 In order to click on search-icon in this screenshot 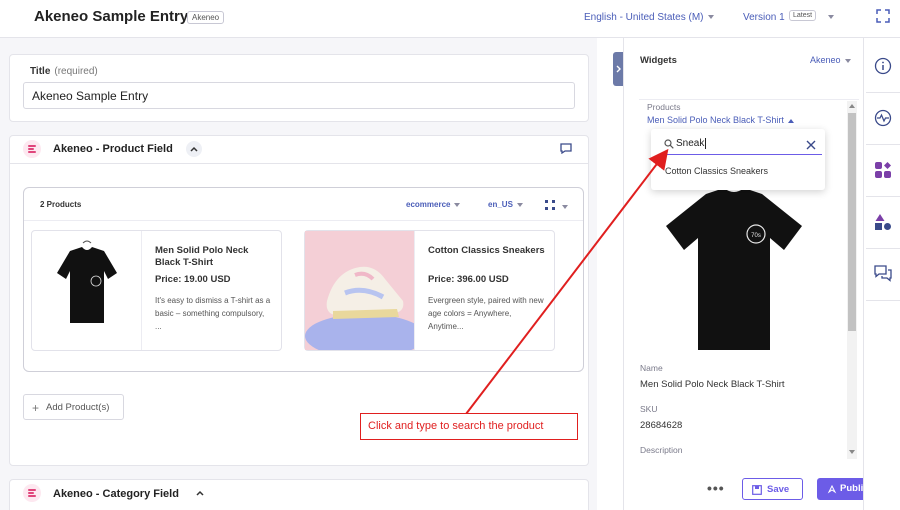, I will do `click(669, 144)`.